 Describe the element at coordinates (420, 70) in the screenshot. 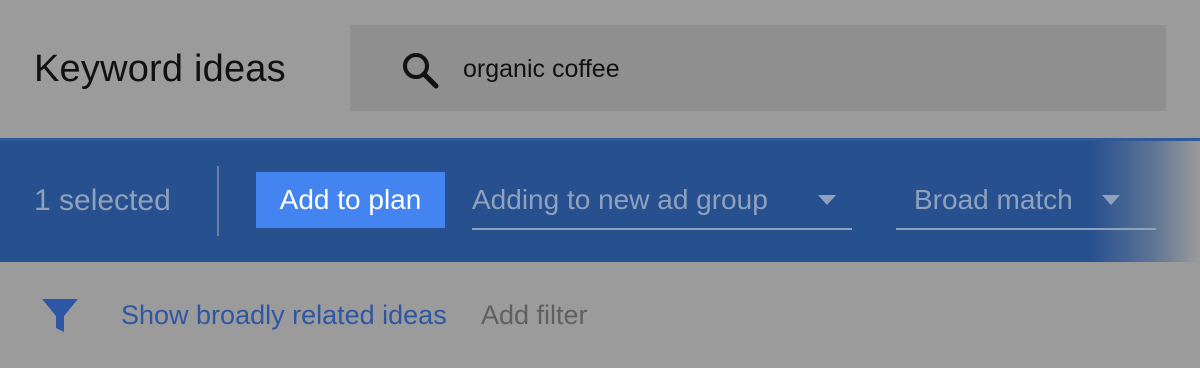

I see `search-icon` at that location.